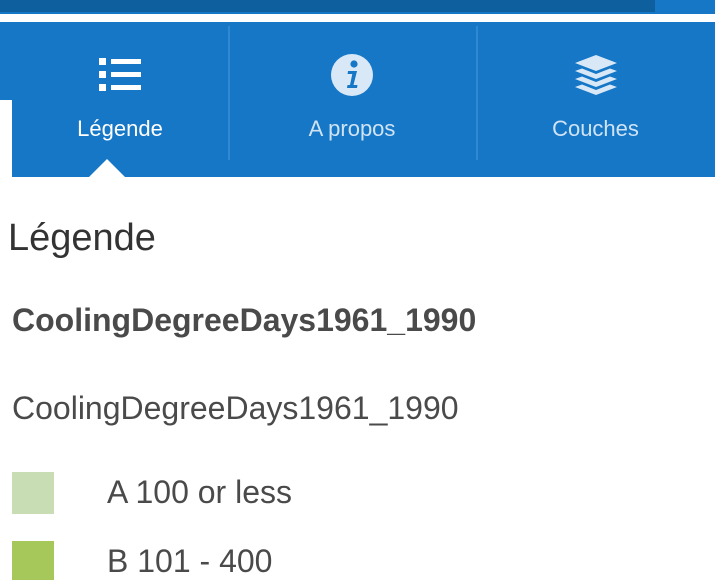  I want to click on tab-legend-label: Légende, so click(120, 128).